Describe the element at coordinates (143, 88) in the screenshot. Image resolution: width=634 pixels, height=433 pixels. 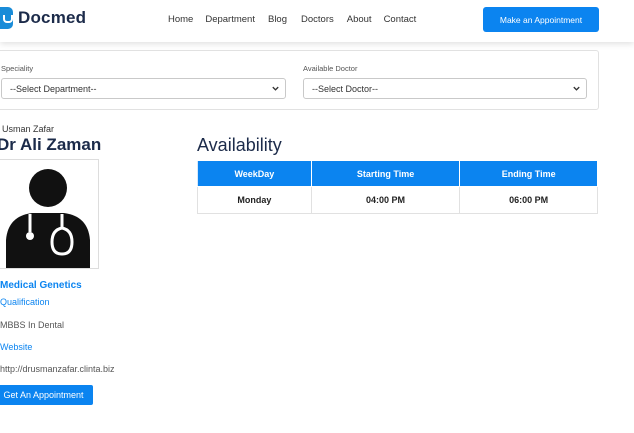
I see `speciality-select: --Select Department--` at that location.